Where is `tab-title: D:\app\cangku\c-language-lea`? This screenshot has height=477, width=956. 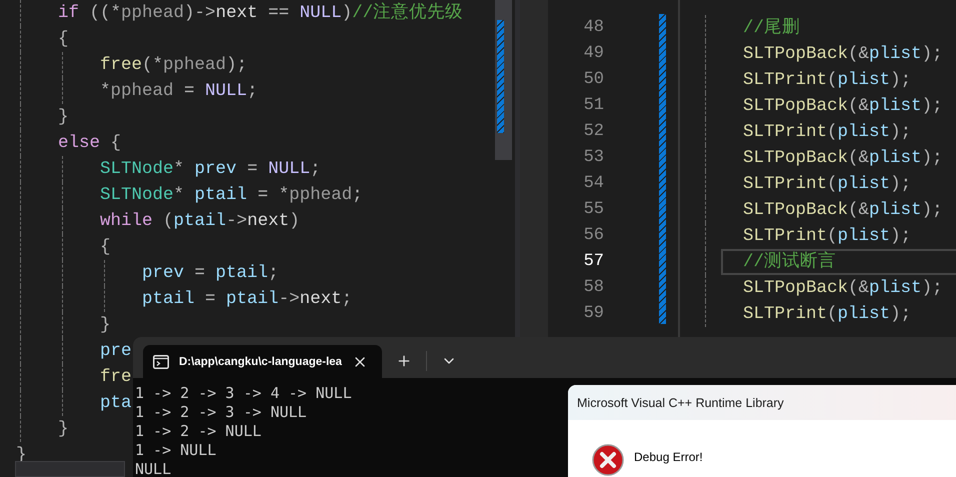 tab-title: D:\app\cangku\c-language-lea is located at coordinates (260, 362).